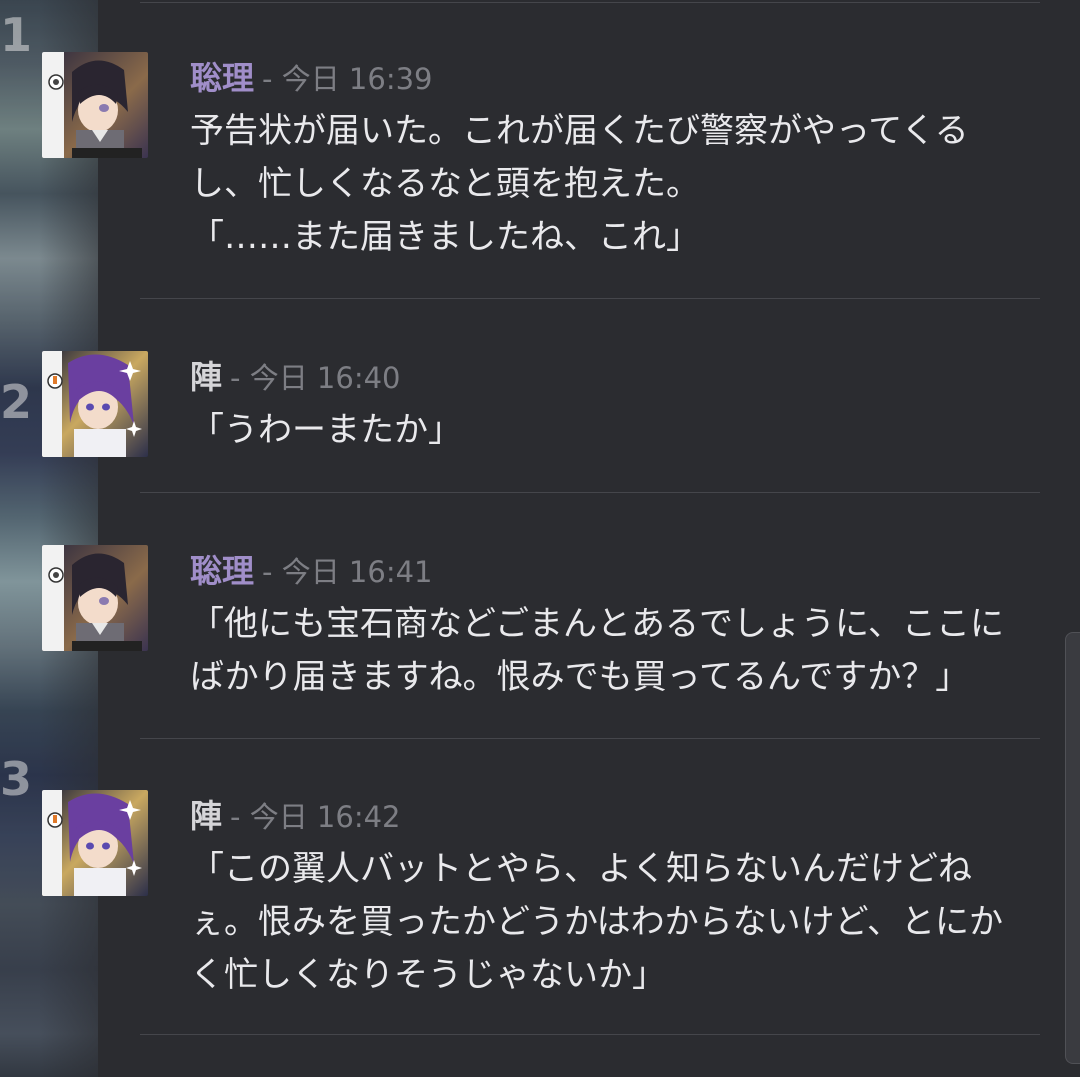  I want to click on message-header: 陣- 今日 16:42, so click(295, 816).